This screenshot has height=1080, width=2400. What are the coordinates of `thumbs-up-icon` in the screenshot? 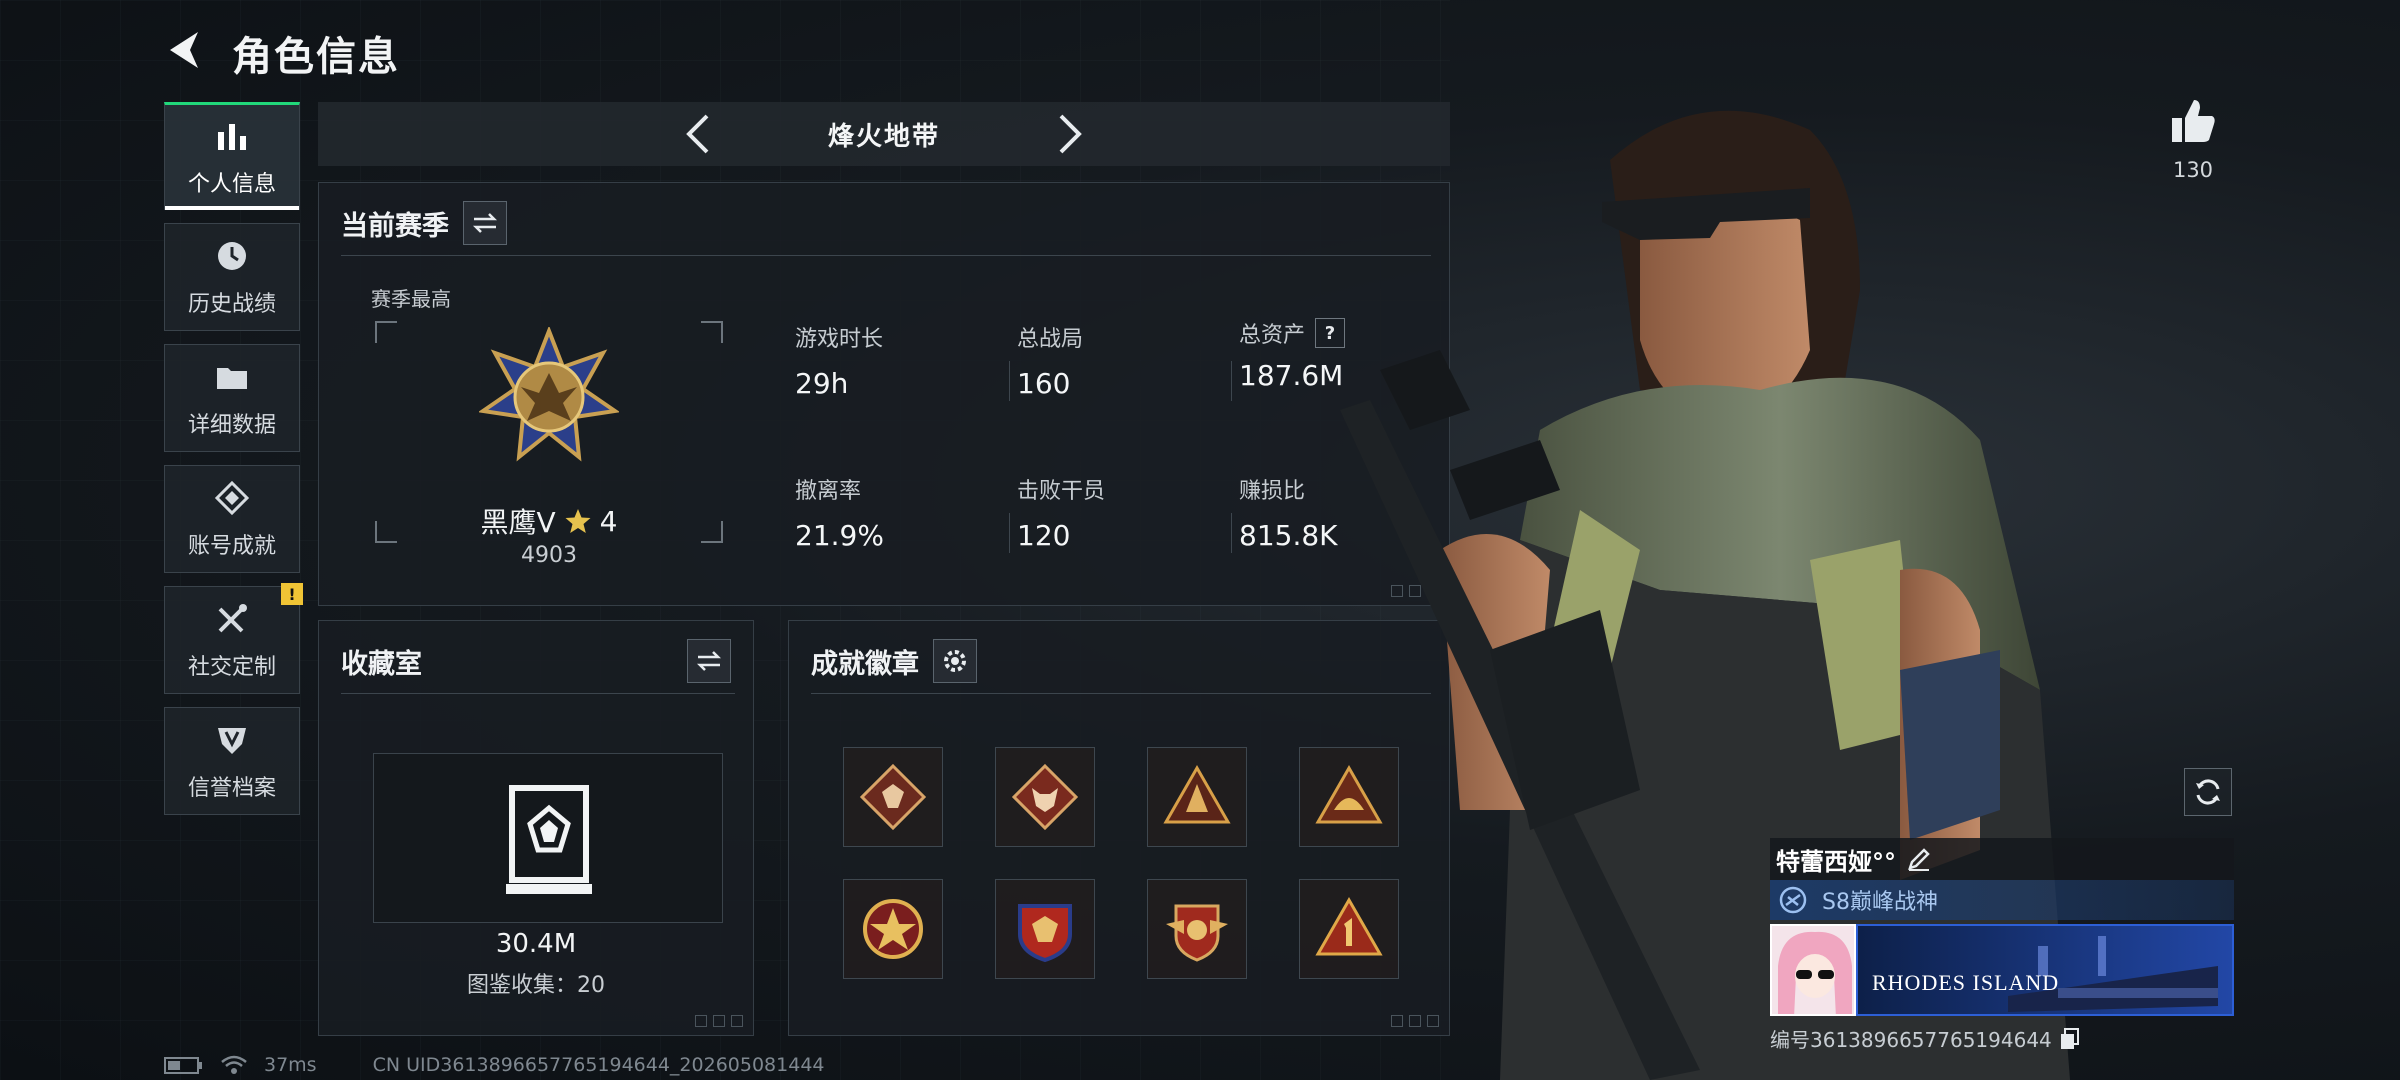 It's located at (2193, 121).